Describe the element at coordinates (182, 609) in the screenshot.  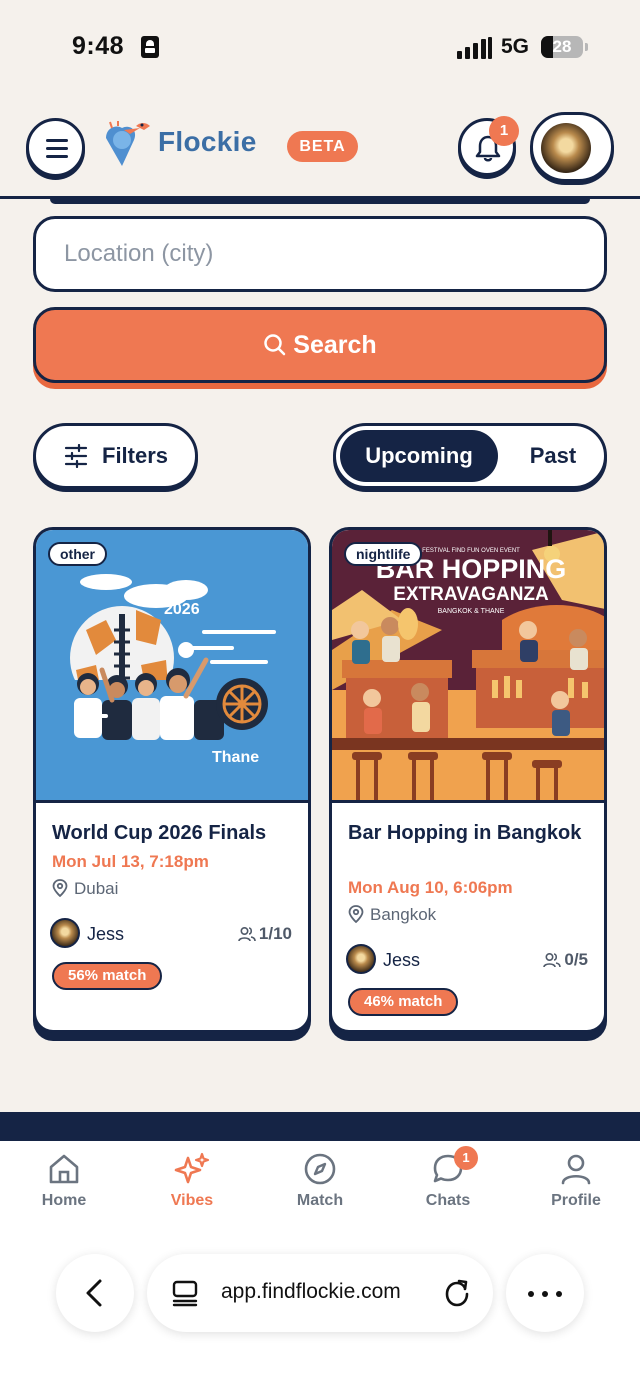
I see `poster-year: 2026` at that location.